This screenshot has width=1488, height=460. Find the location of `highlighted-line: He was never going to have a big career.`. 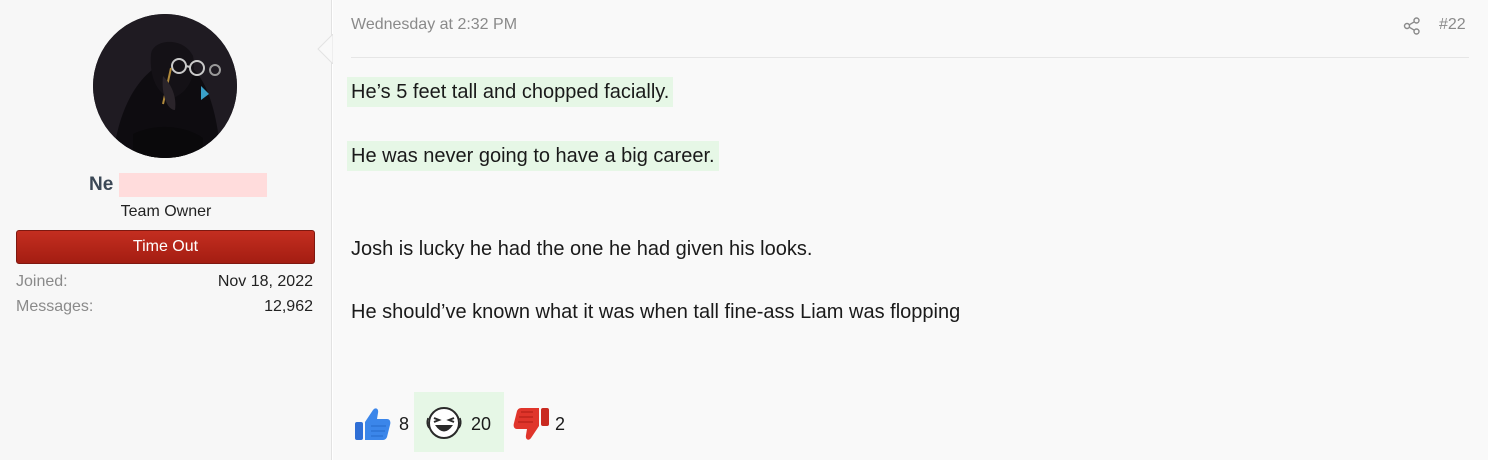

highlighted-line: He was never going to have a big career. is located at coordinates (533, 156).